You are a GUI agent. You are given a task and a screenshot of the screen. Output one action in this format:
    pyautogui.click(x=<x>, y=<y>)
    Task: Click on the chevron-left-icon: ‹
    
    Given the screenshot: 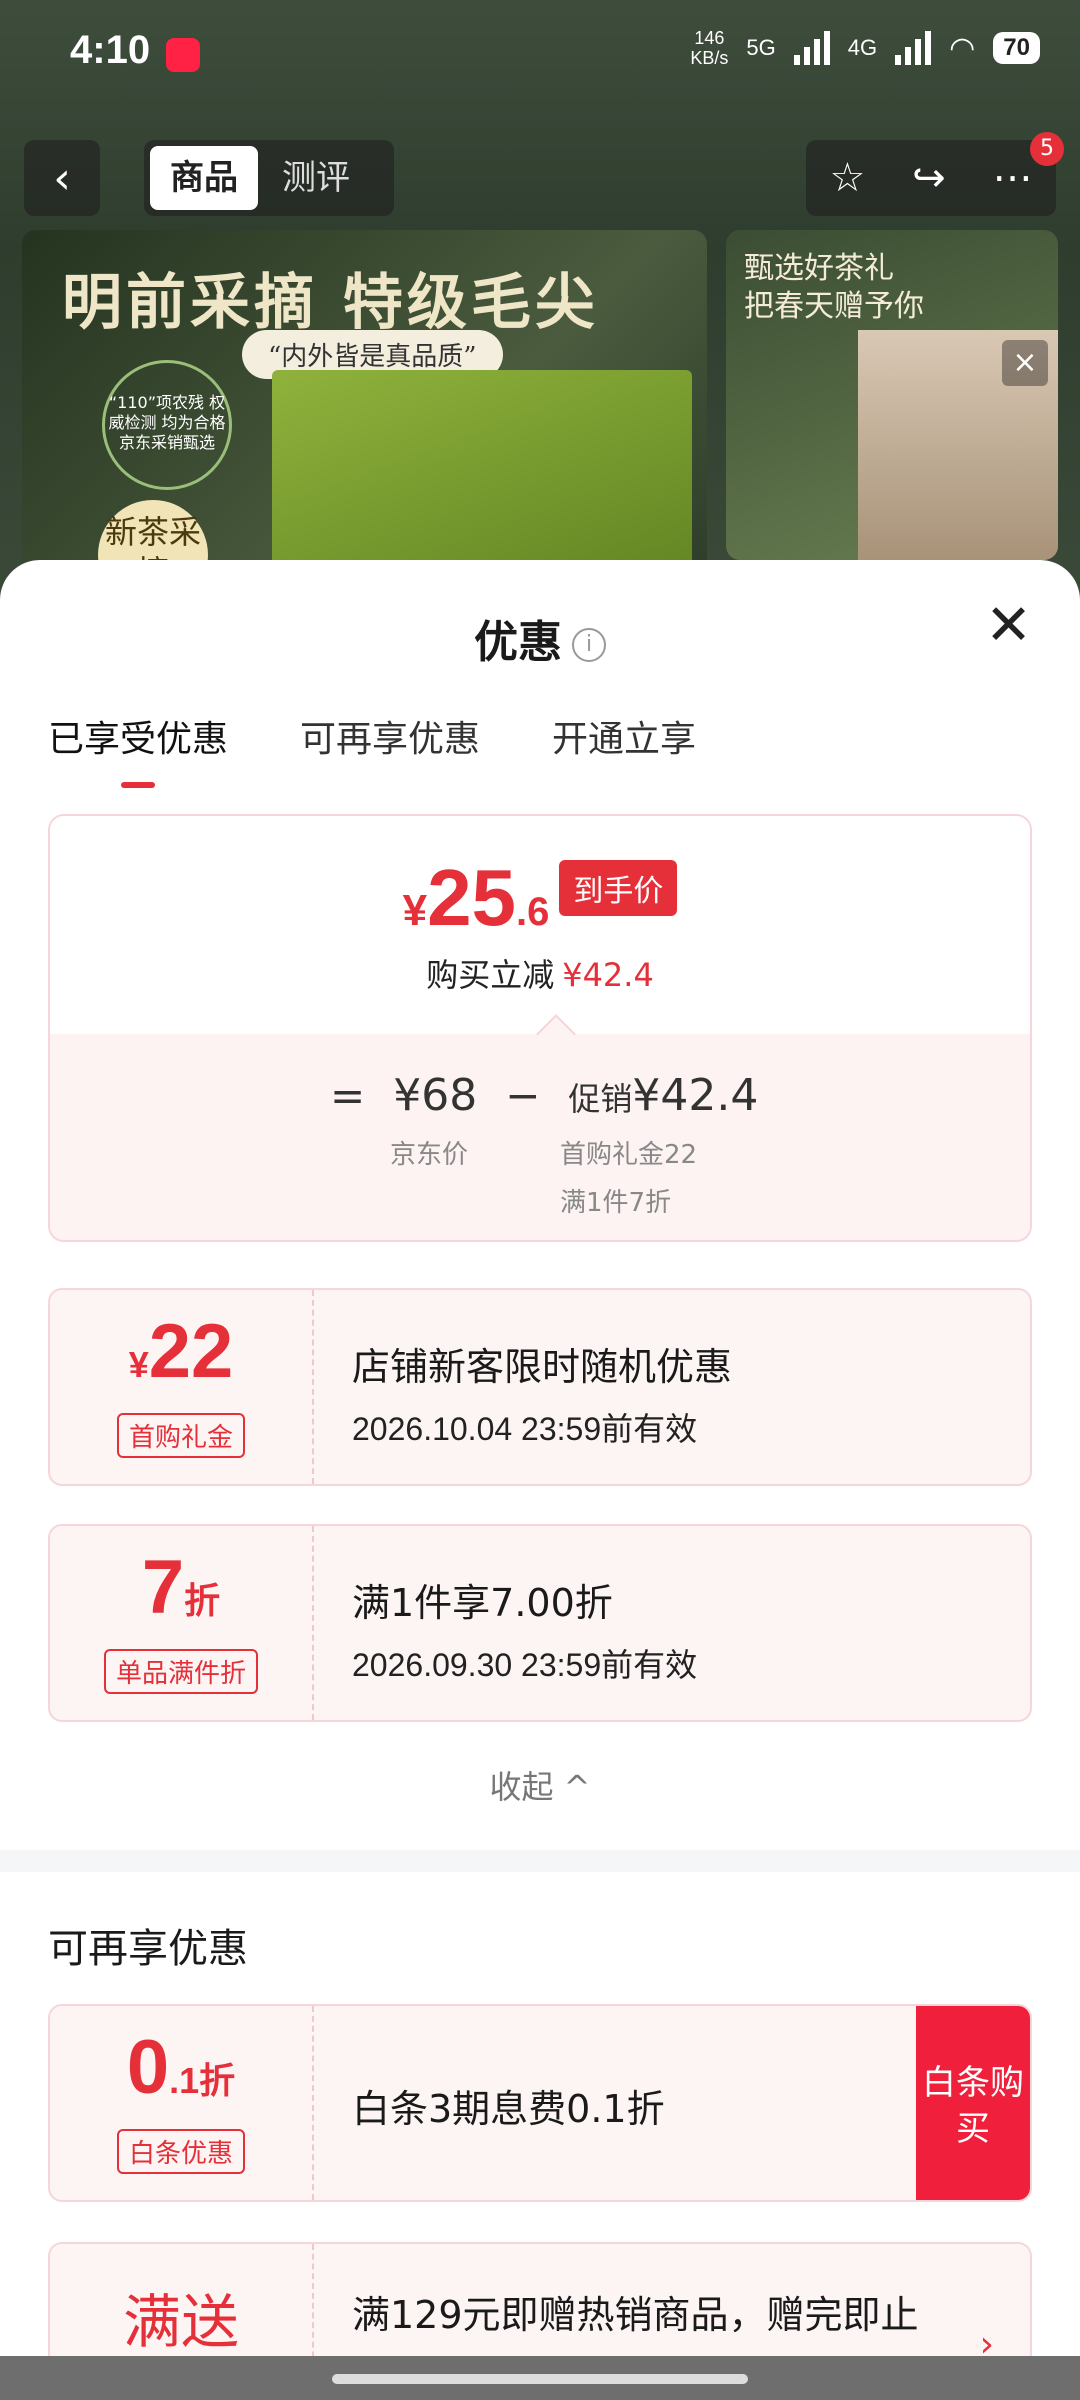 What is the action you would take?
    pyautogui.click(x=62, y=178)
    